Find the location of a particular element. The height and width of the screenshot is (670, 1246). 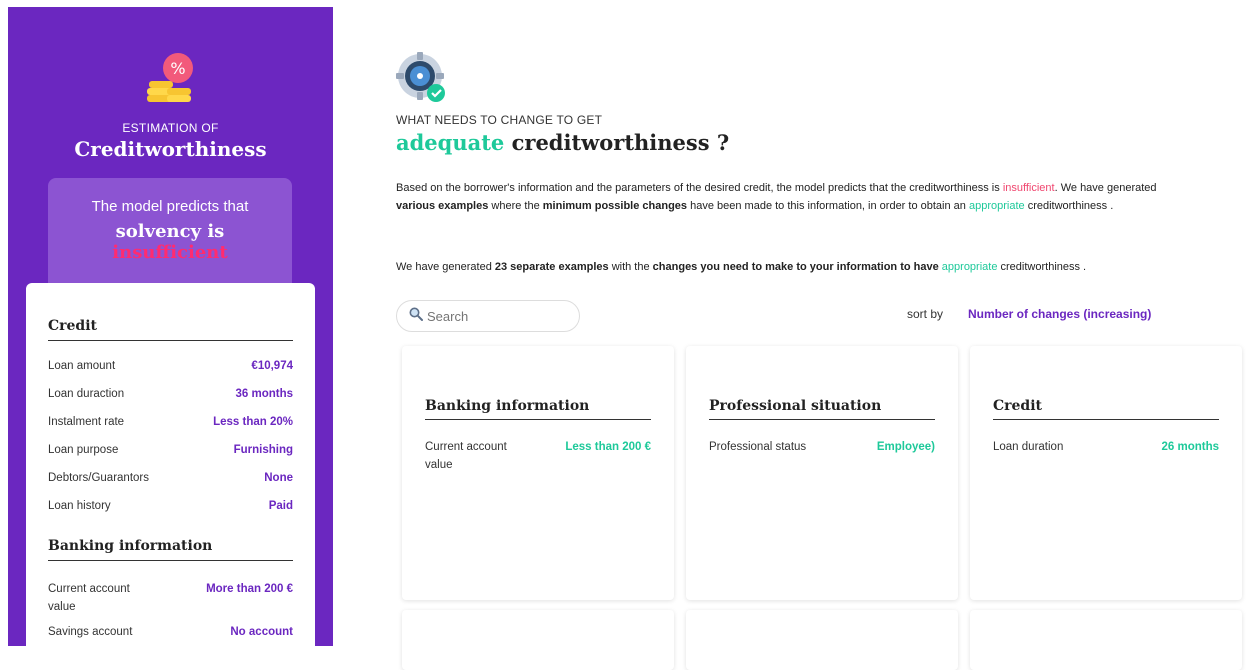

card-row: Current account value Less than 200 € is located at coordinates (538, 456).